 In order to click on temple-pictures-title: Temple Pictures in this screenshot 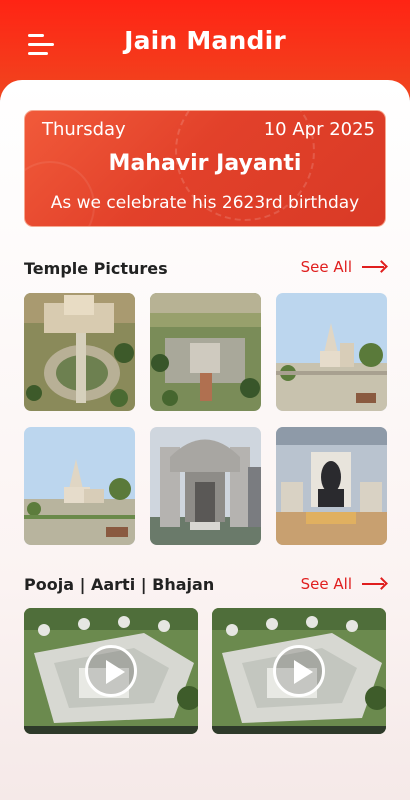, I will do `click(96, 268)`.